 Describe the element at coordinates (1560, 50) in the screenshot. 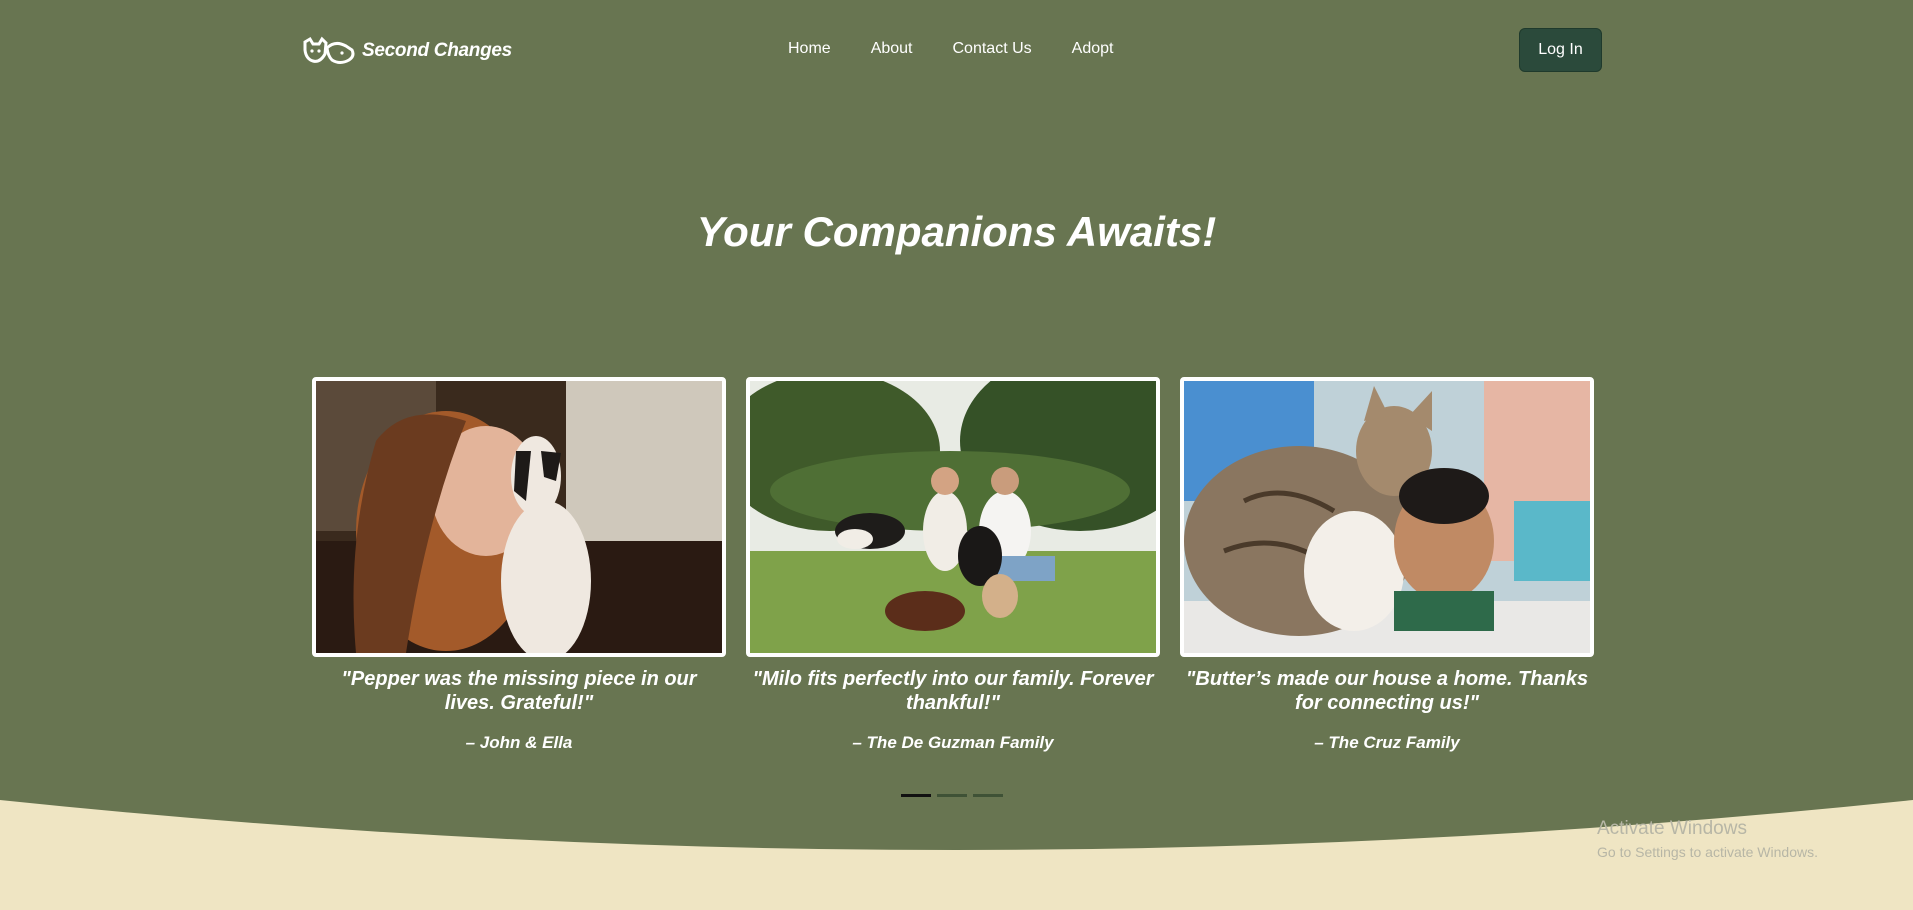

I see `login-button: Log In` at that location.